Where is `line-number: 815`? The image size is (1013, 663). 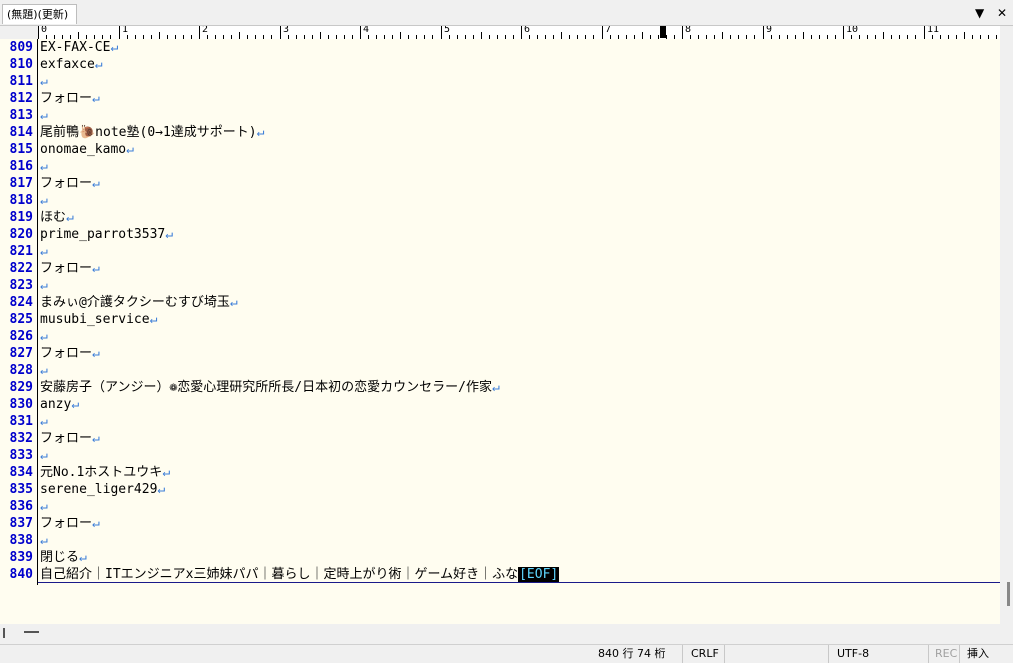 line-number: 815 is located at coordinates (21, 149).